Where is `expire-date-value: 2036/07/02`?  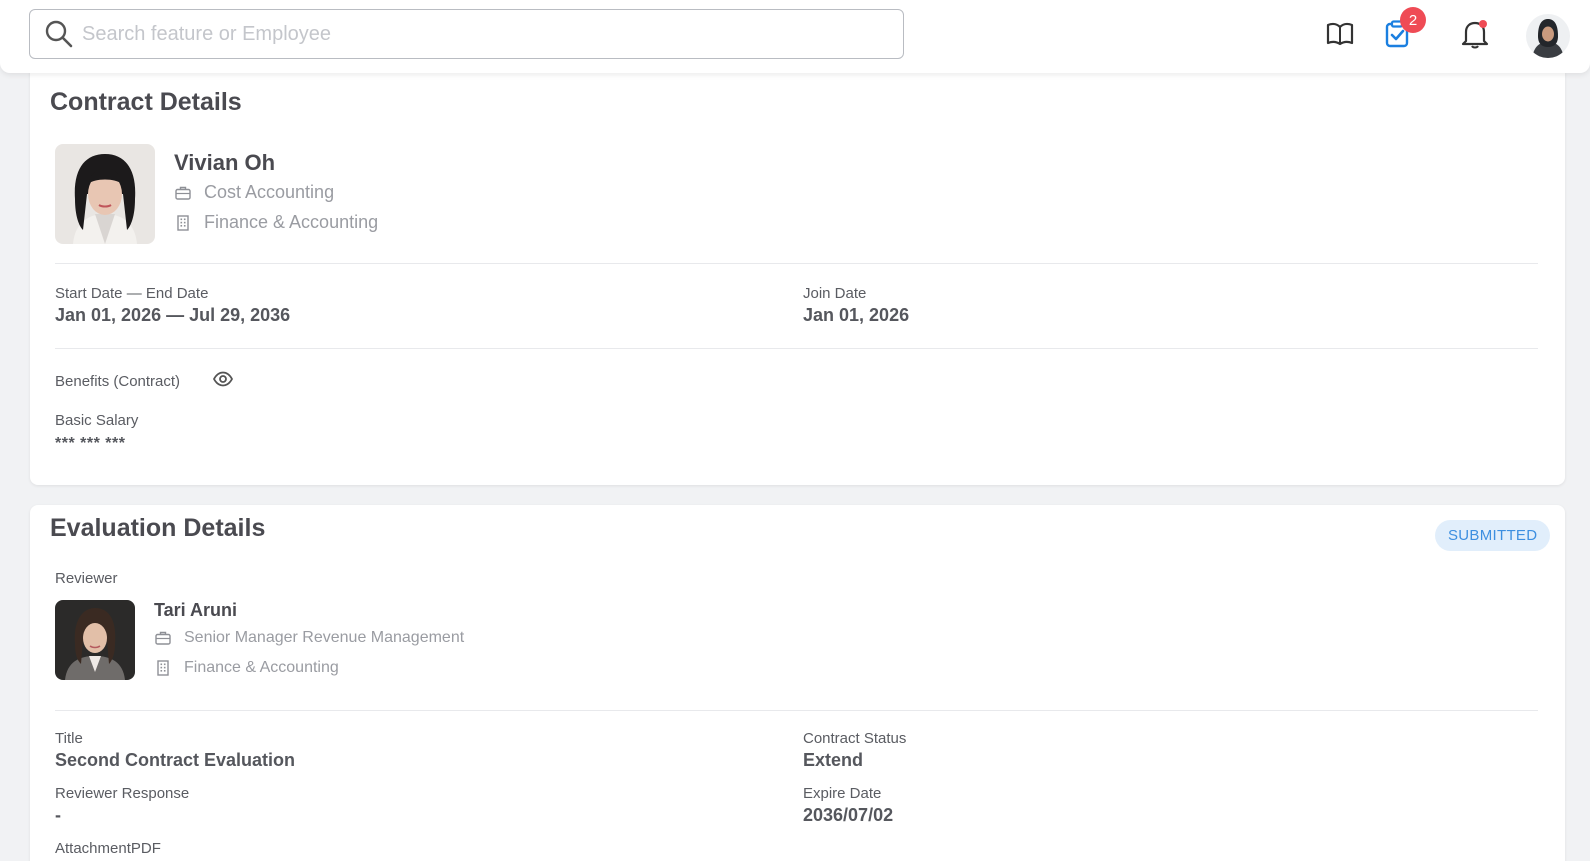
expire-date-value: 2036/07/02 is located at coordinates (848, 815).